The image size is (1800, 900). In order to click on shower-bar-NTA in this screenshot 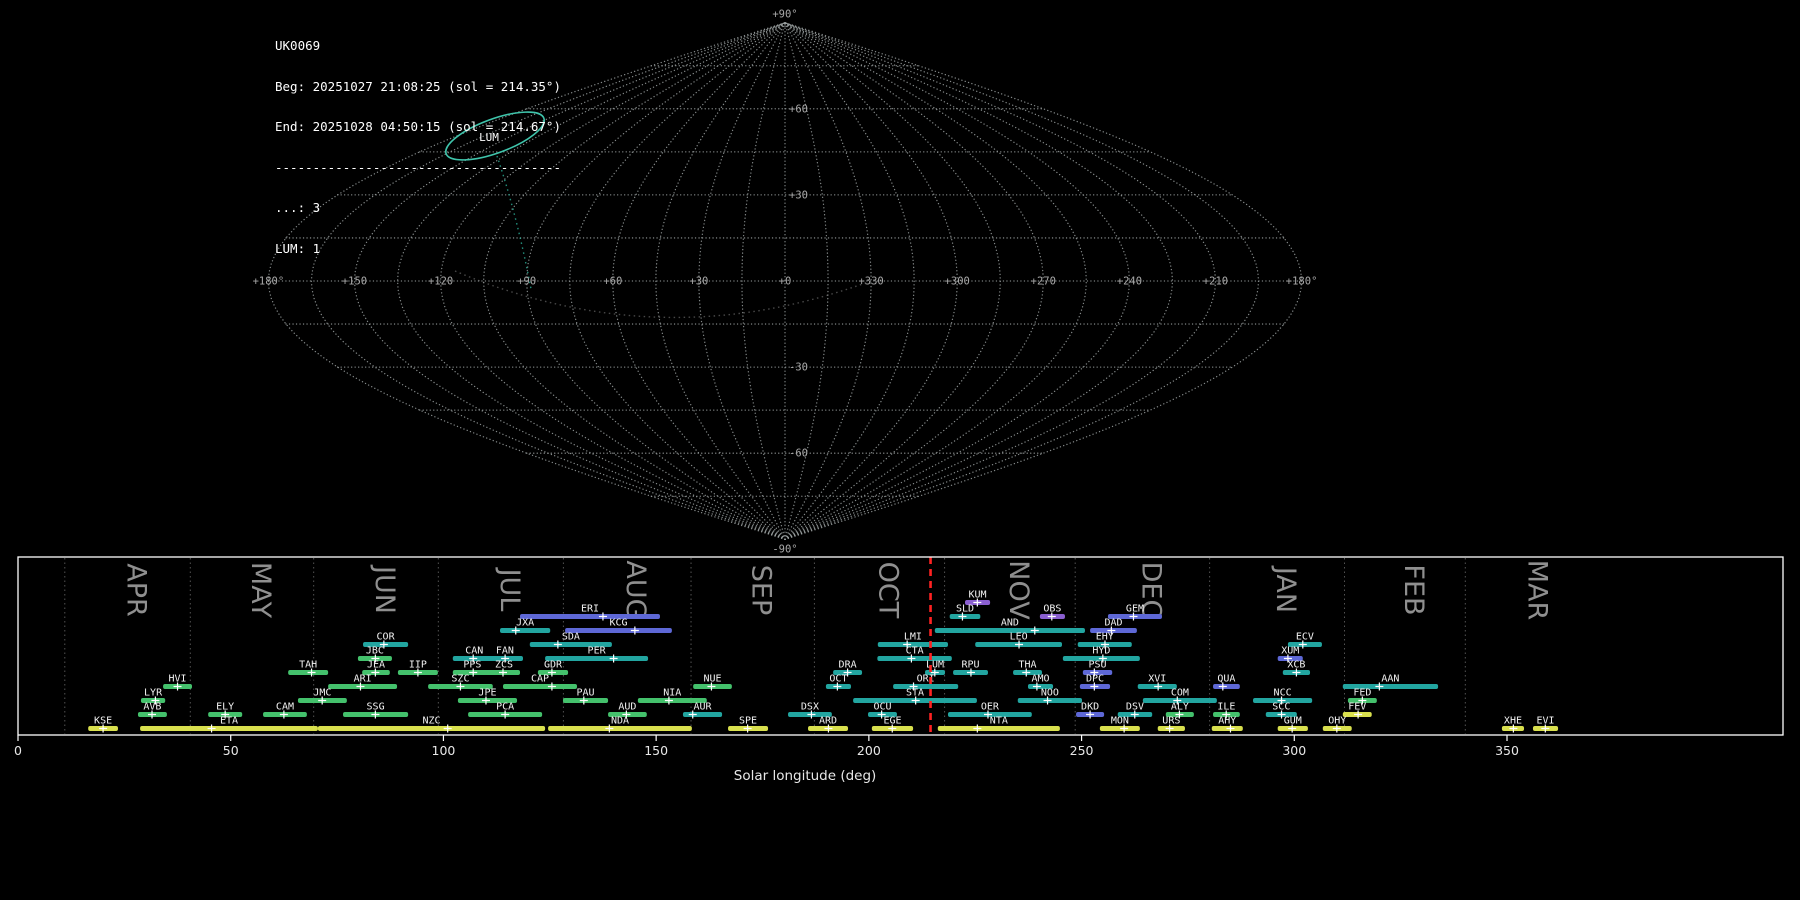, I will do `click(998, 728)`.